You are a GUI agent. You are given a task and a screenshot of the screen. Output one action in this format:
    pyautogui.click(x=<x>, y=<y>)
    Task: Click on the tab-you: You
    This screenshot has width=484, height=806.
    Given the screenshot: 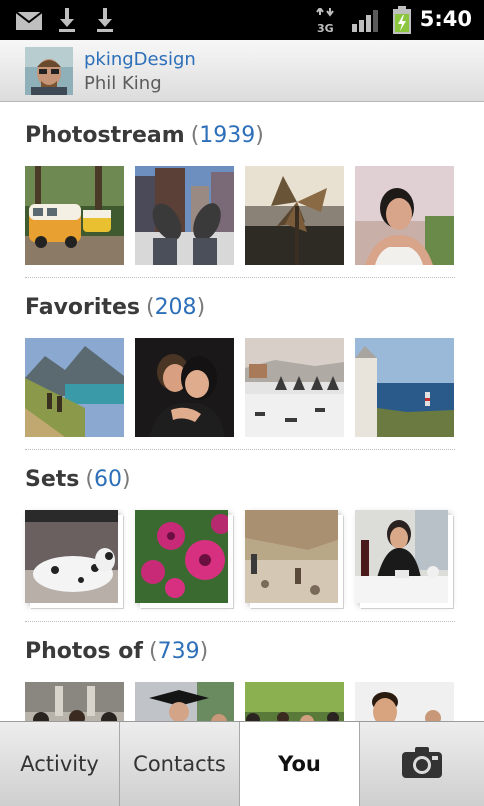 What is the action you would take?
    pyautogui.click(x=300, y=764)
    